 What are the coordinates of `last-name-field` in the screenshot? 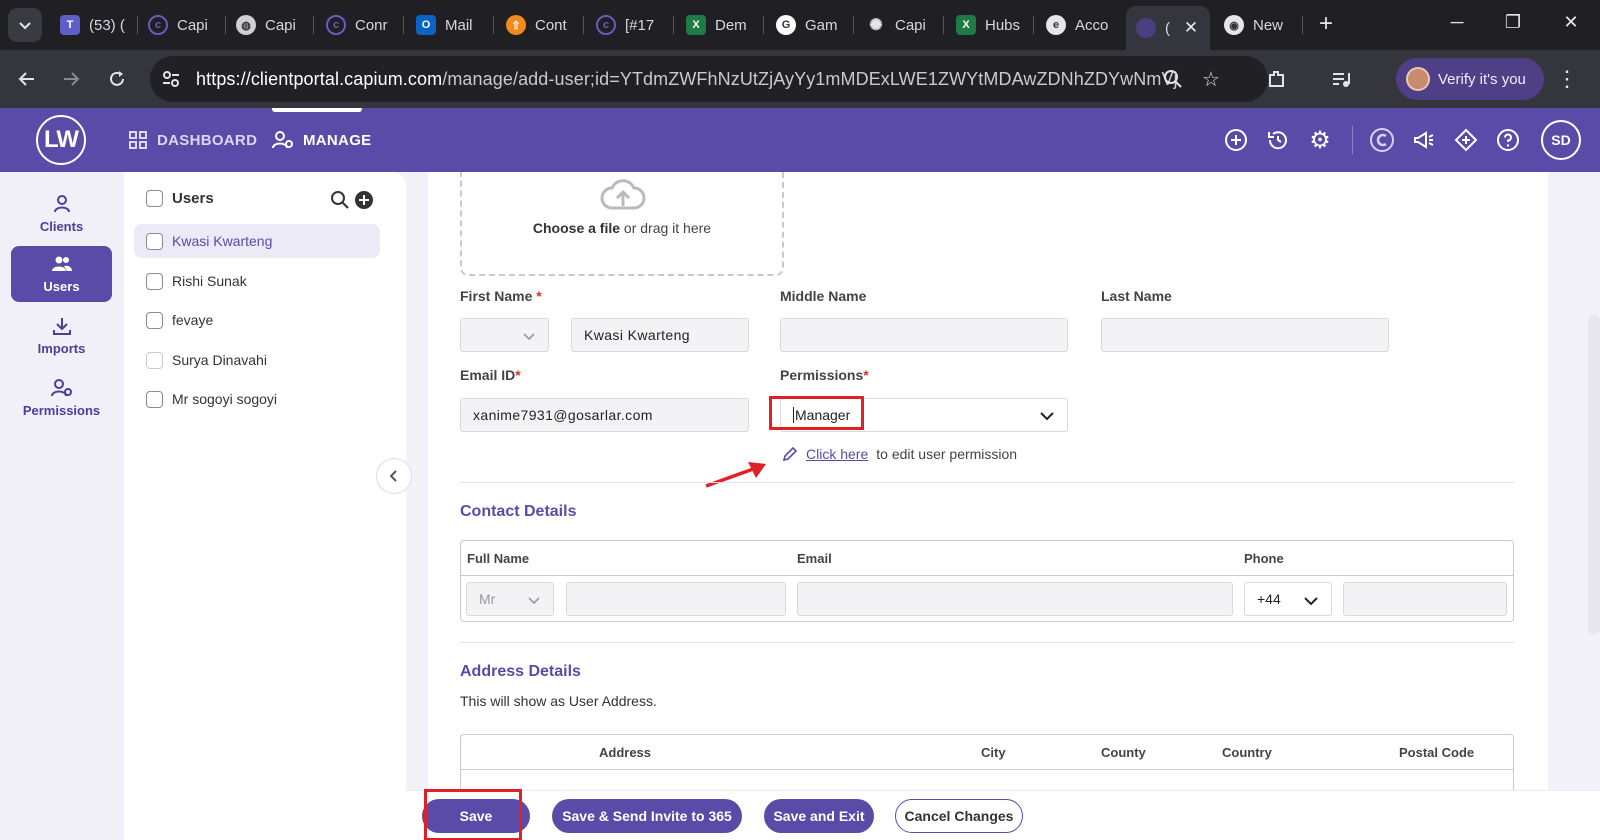 It's located at (1245, 335).